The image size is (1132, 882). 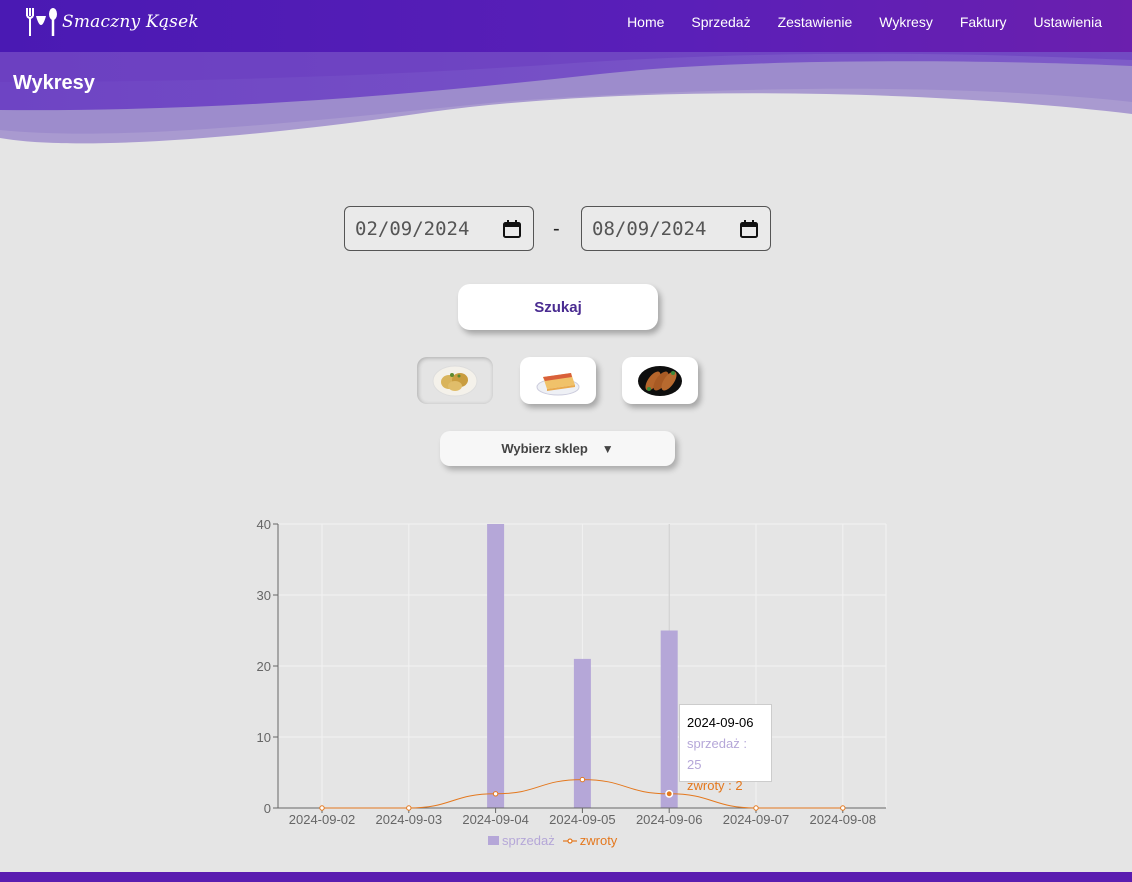 What do you see at coordinates (582, 819) in the screenshot?
I see `x-tick-label: 2024-09-05` at bounding box center [582, 819].